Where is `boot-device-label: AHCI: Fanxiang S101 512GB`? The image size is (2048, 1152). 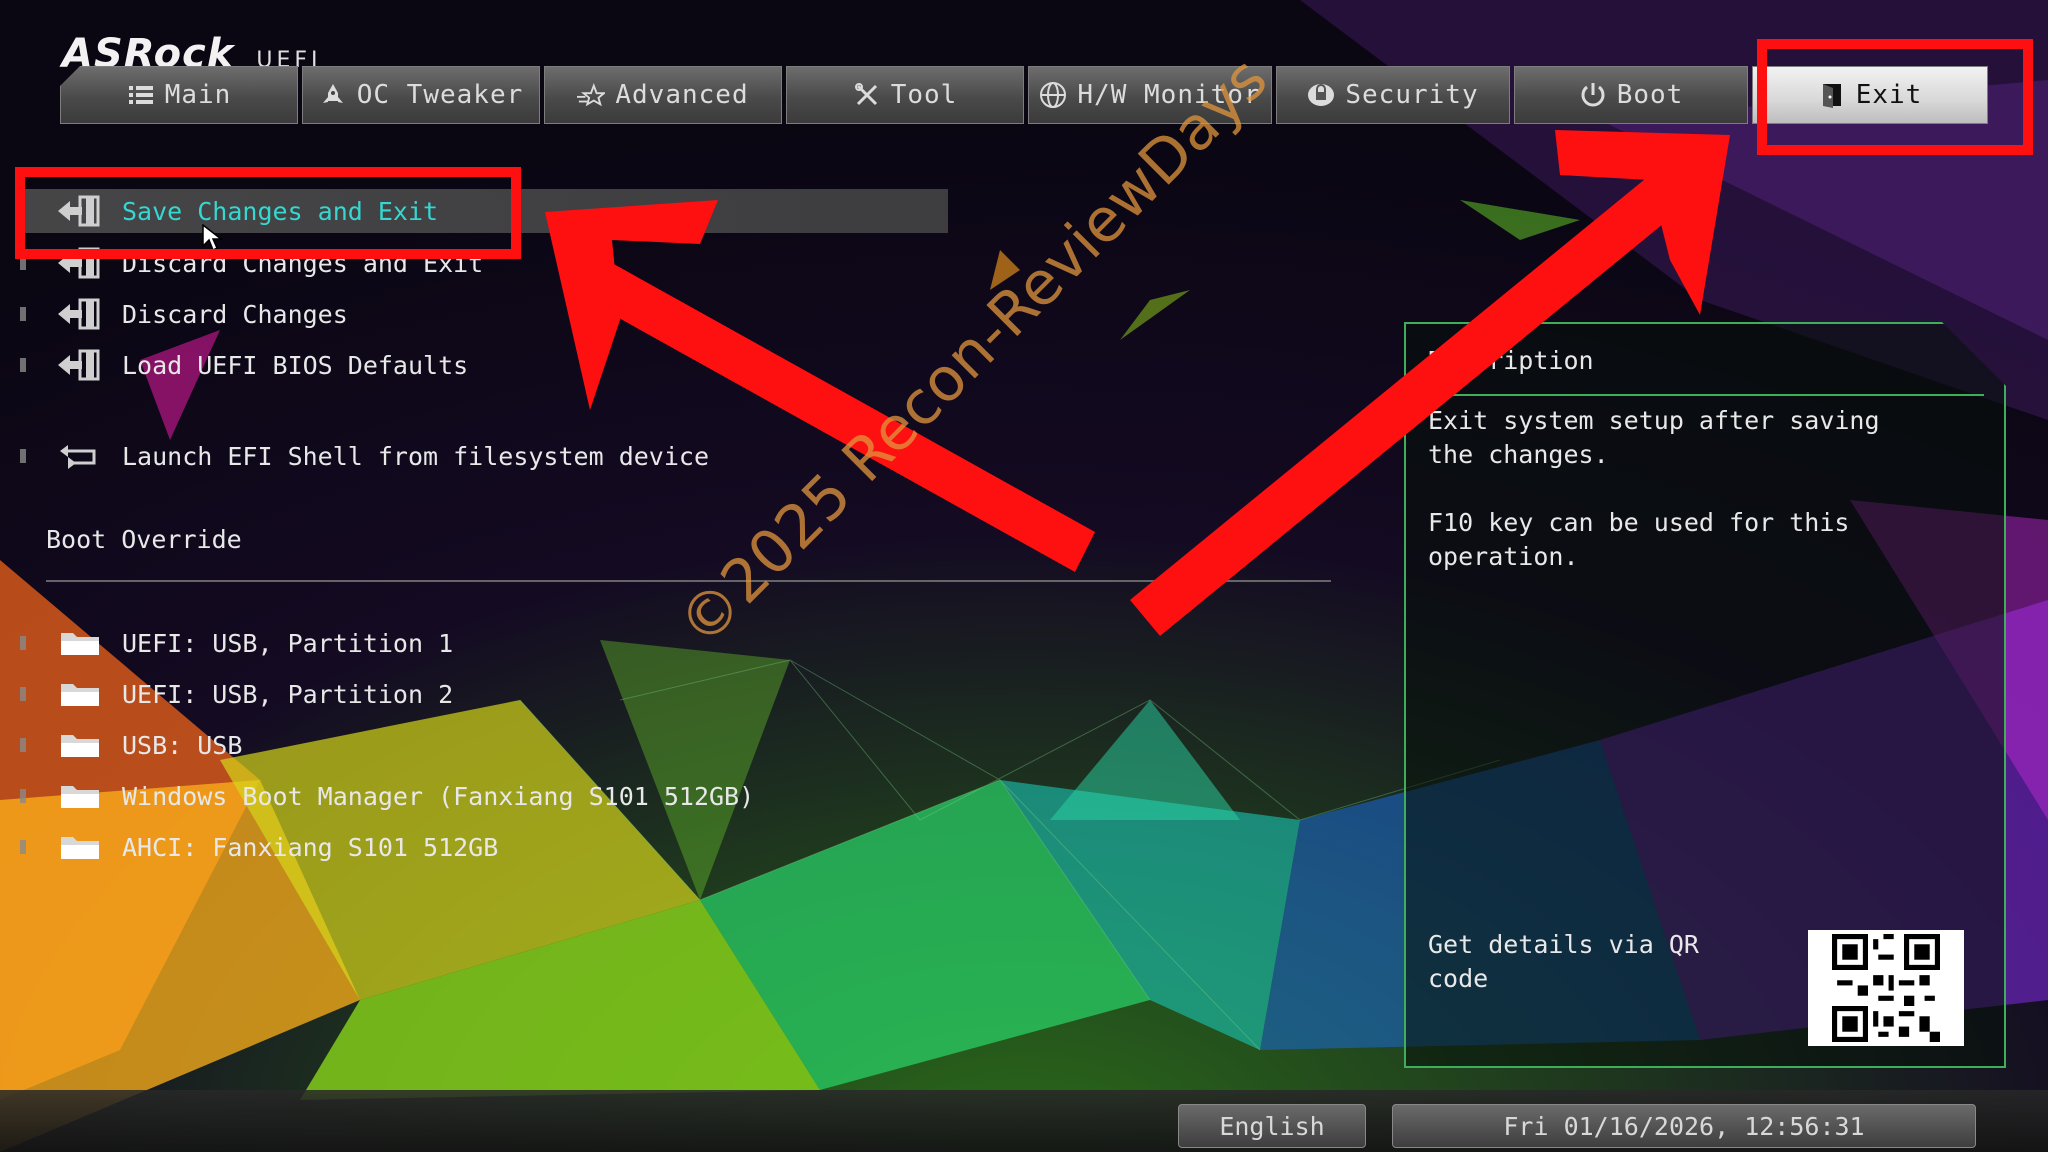 boot-device-label: AHCI: Fanxiang S101 512GB is located at coordinates (310, 847).